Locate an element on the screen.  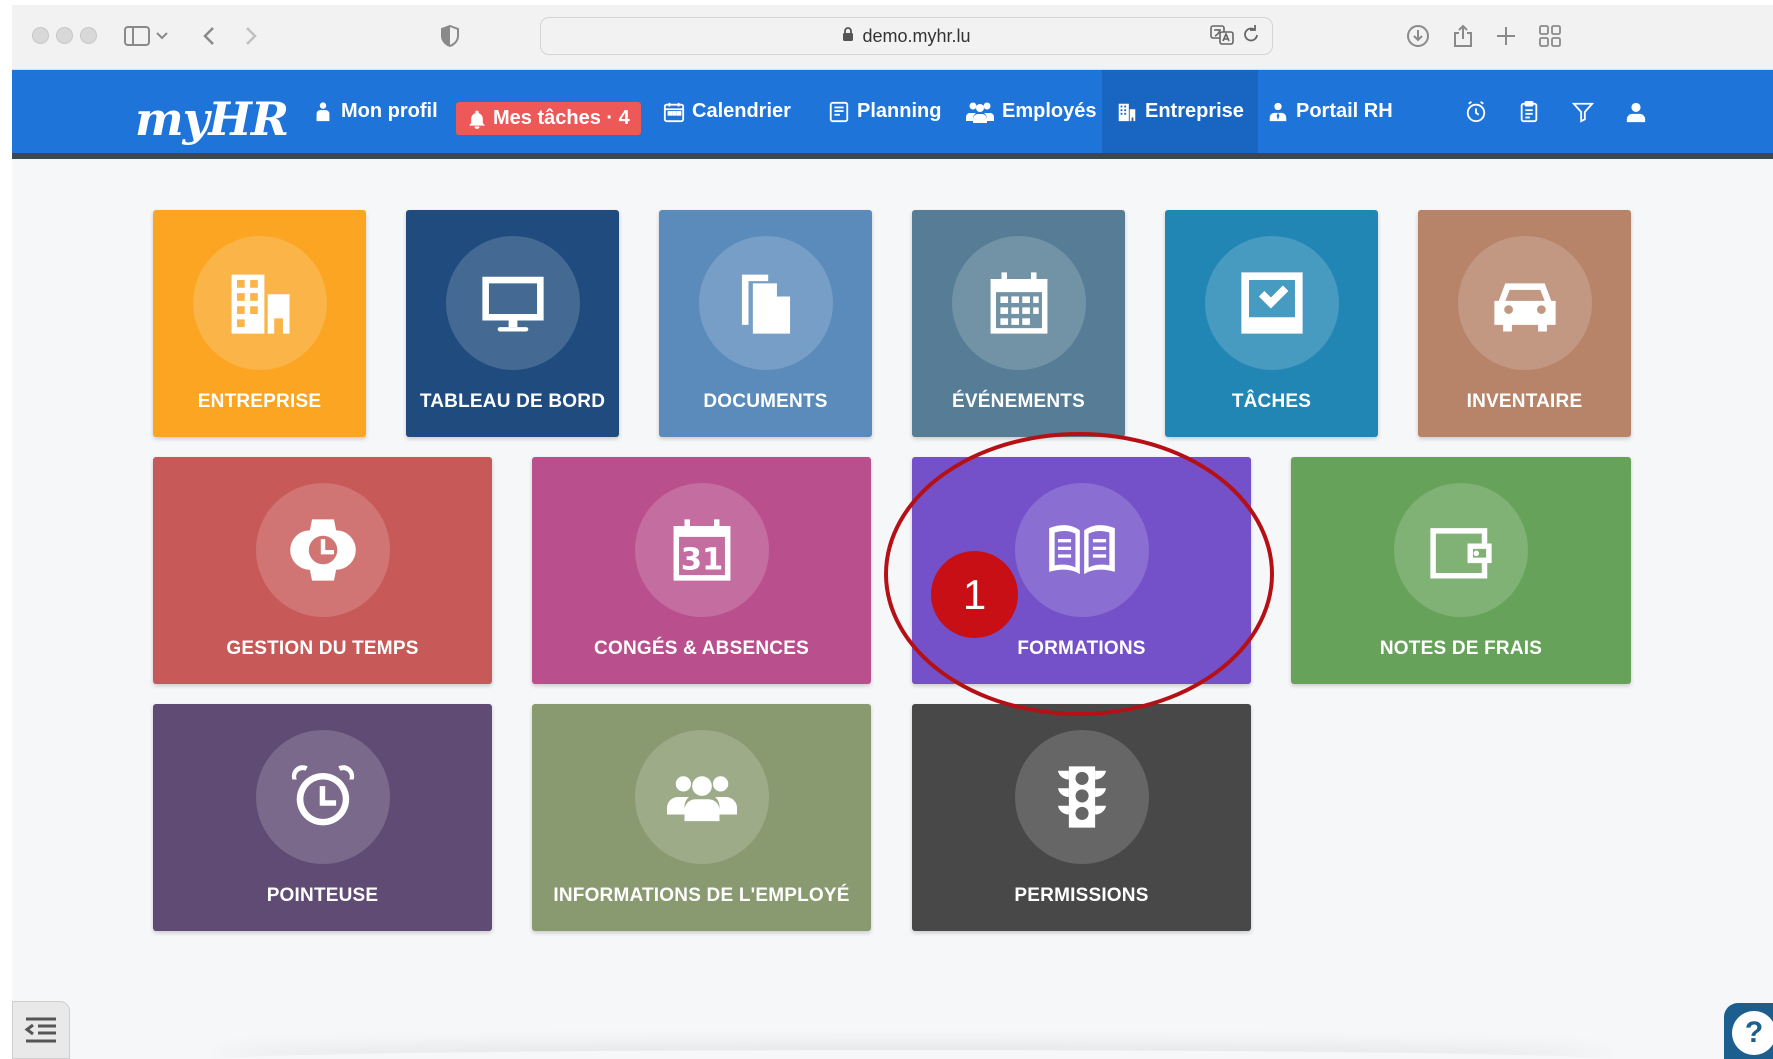
nav-entreprise: Entreprise is located at coordinates (1180, 111).